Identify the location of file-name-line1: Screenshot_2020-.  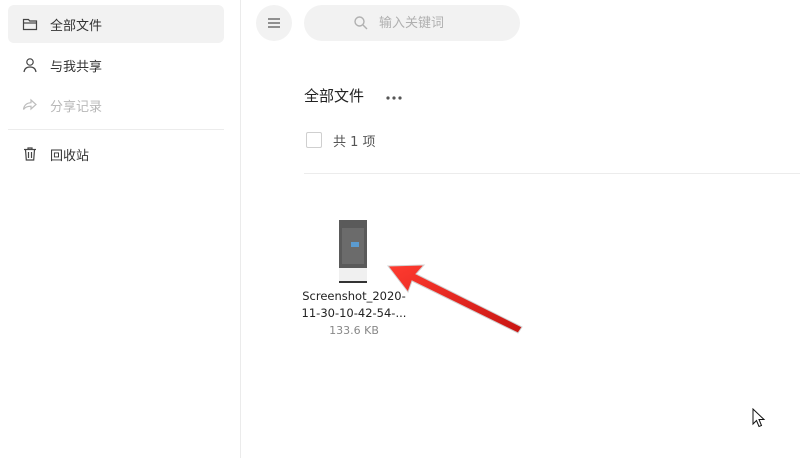
(354, 296).